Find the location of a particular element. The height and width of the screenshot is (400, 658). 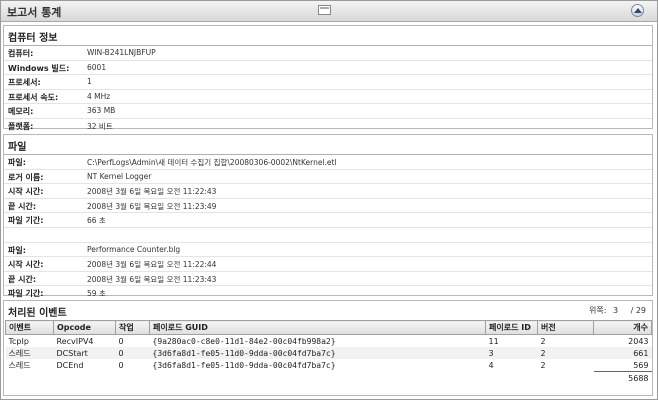

column-header-payload-id: 페이로드 ID is located at coordinates (511, 327).